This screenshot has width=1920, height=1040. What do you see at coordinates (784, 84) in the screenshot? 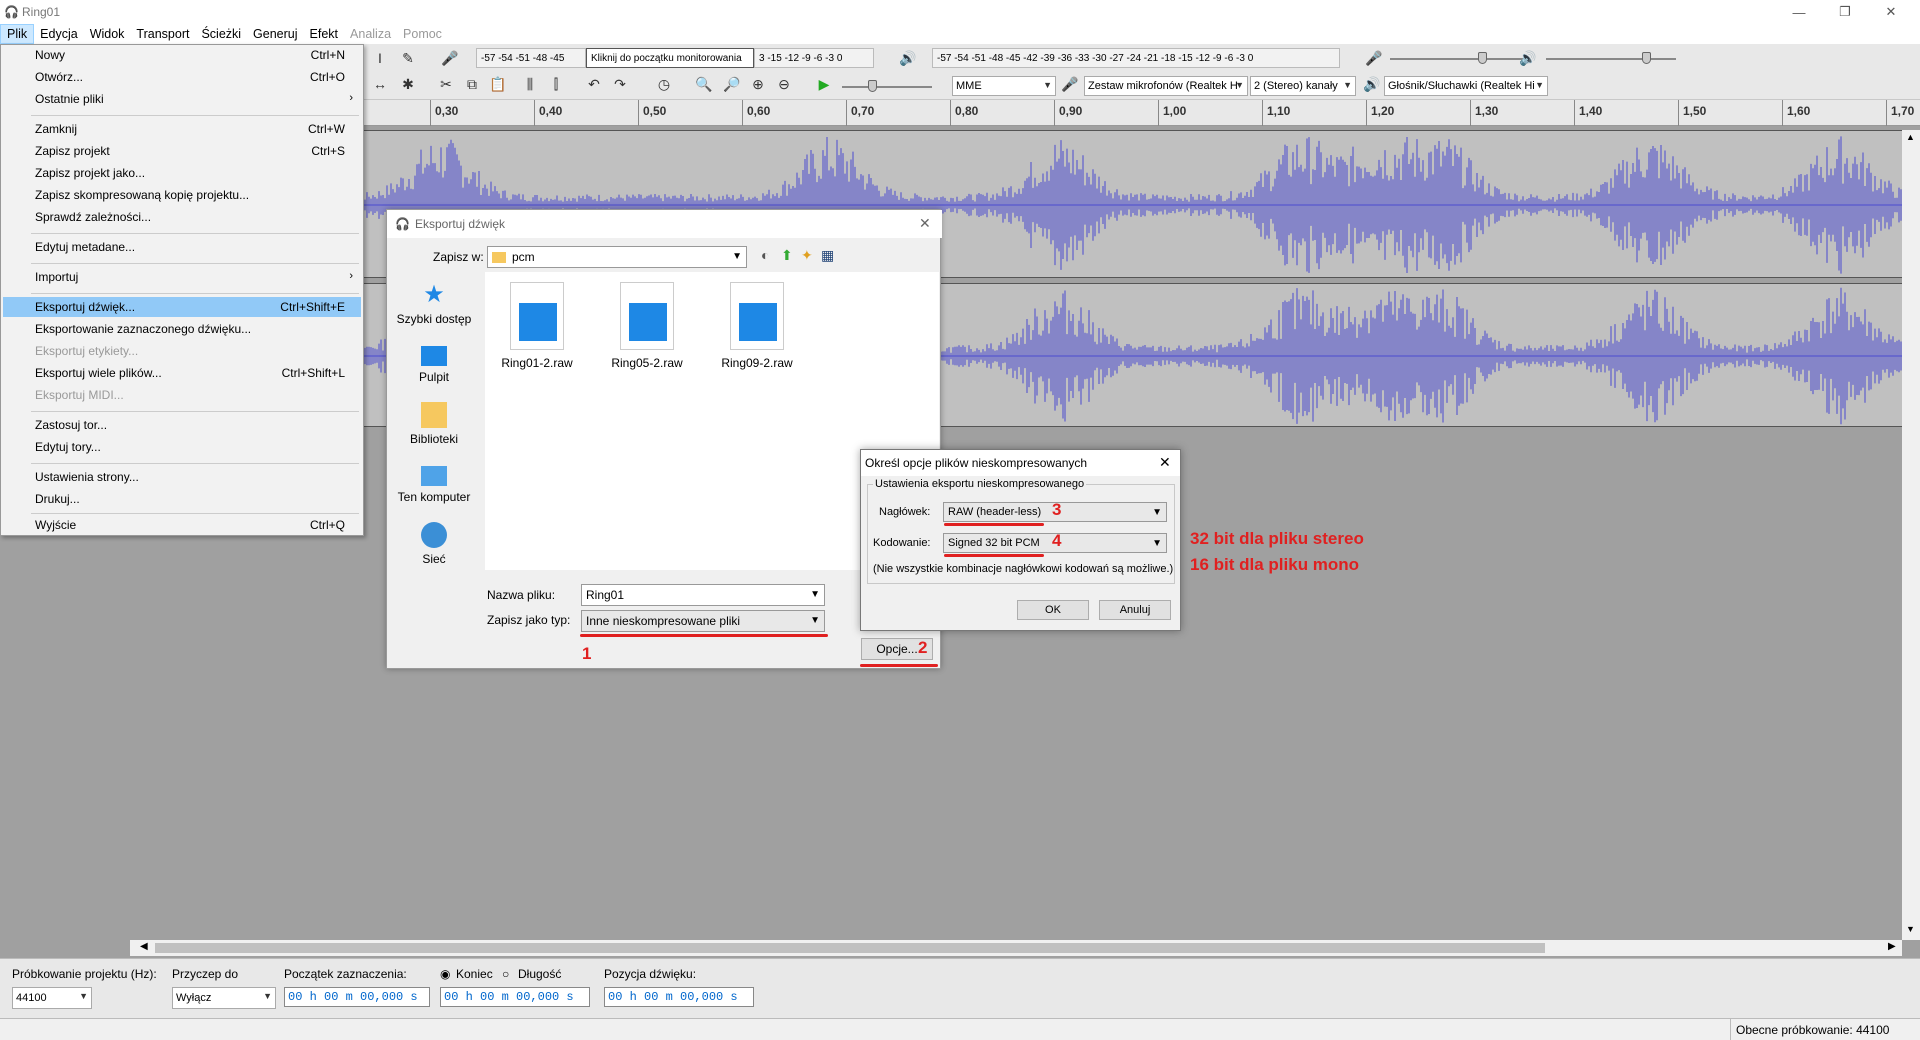
I see `zoom-fit-icon: ⊖` at bounding box center [784, 84].